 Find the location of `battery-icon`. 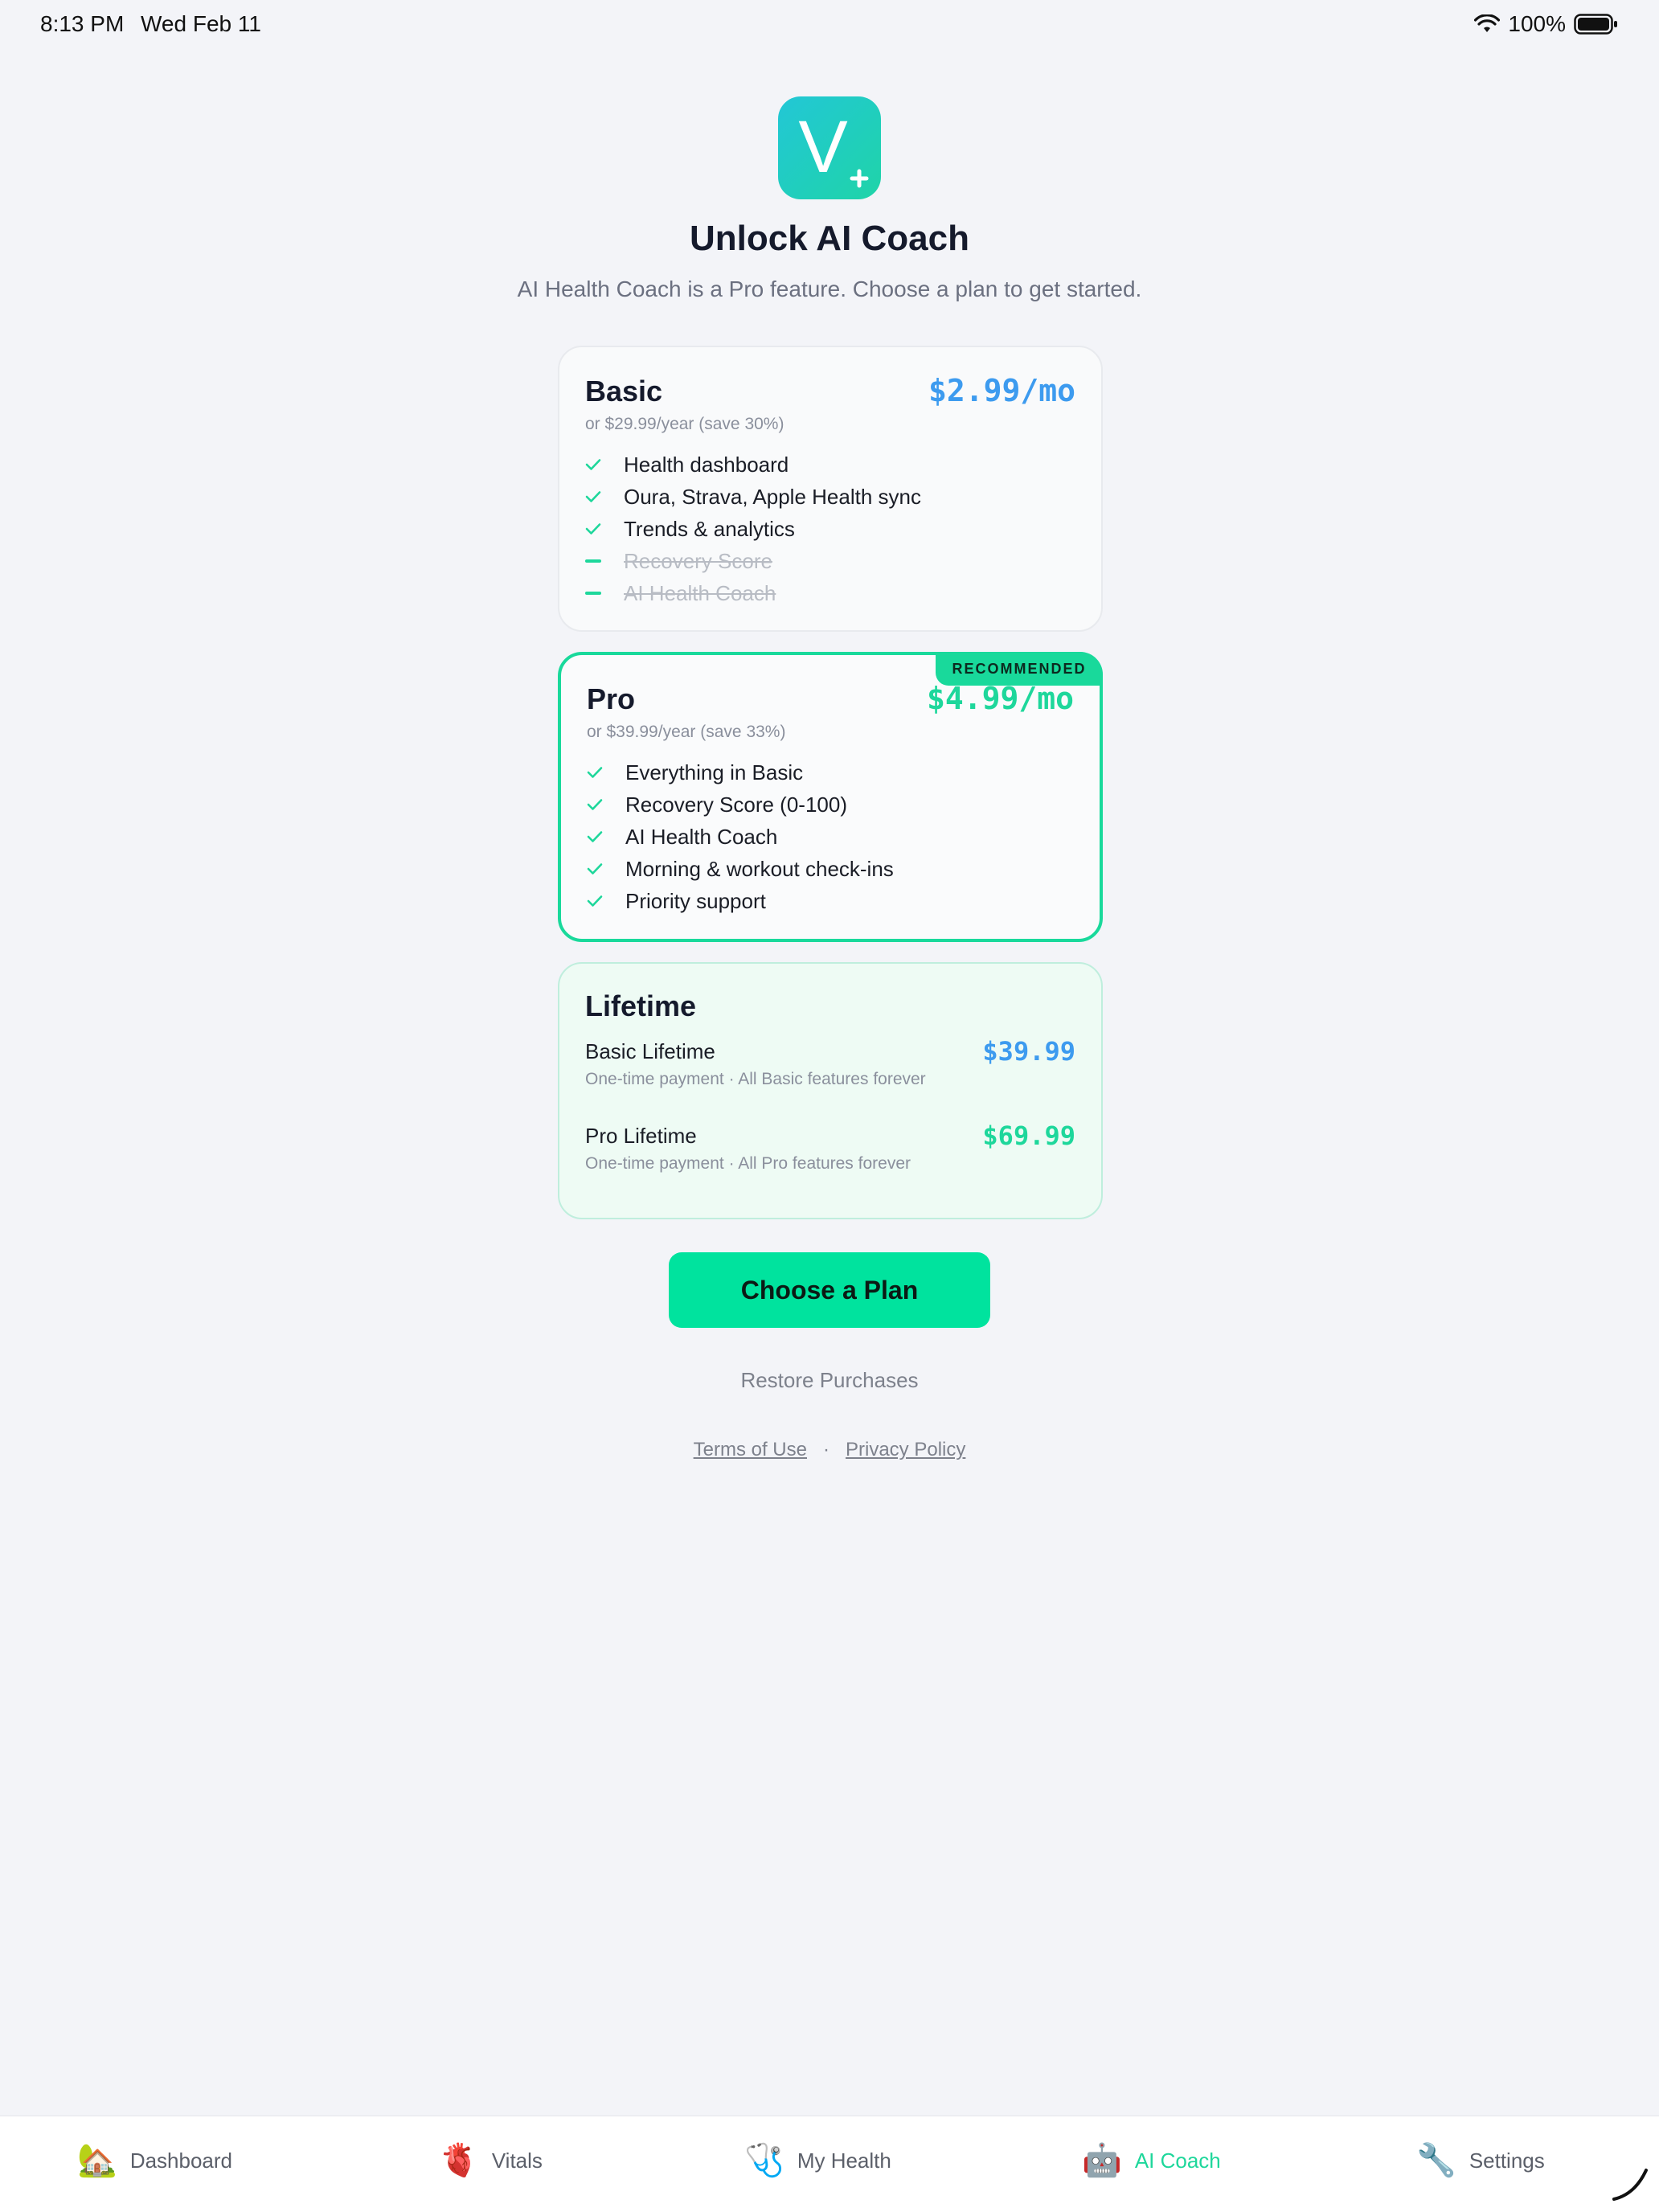

battery-icon is located at coordinates (1595, 24).